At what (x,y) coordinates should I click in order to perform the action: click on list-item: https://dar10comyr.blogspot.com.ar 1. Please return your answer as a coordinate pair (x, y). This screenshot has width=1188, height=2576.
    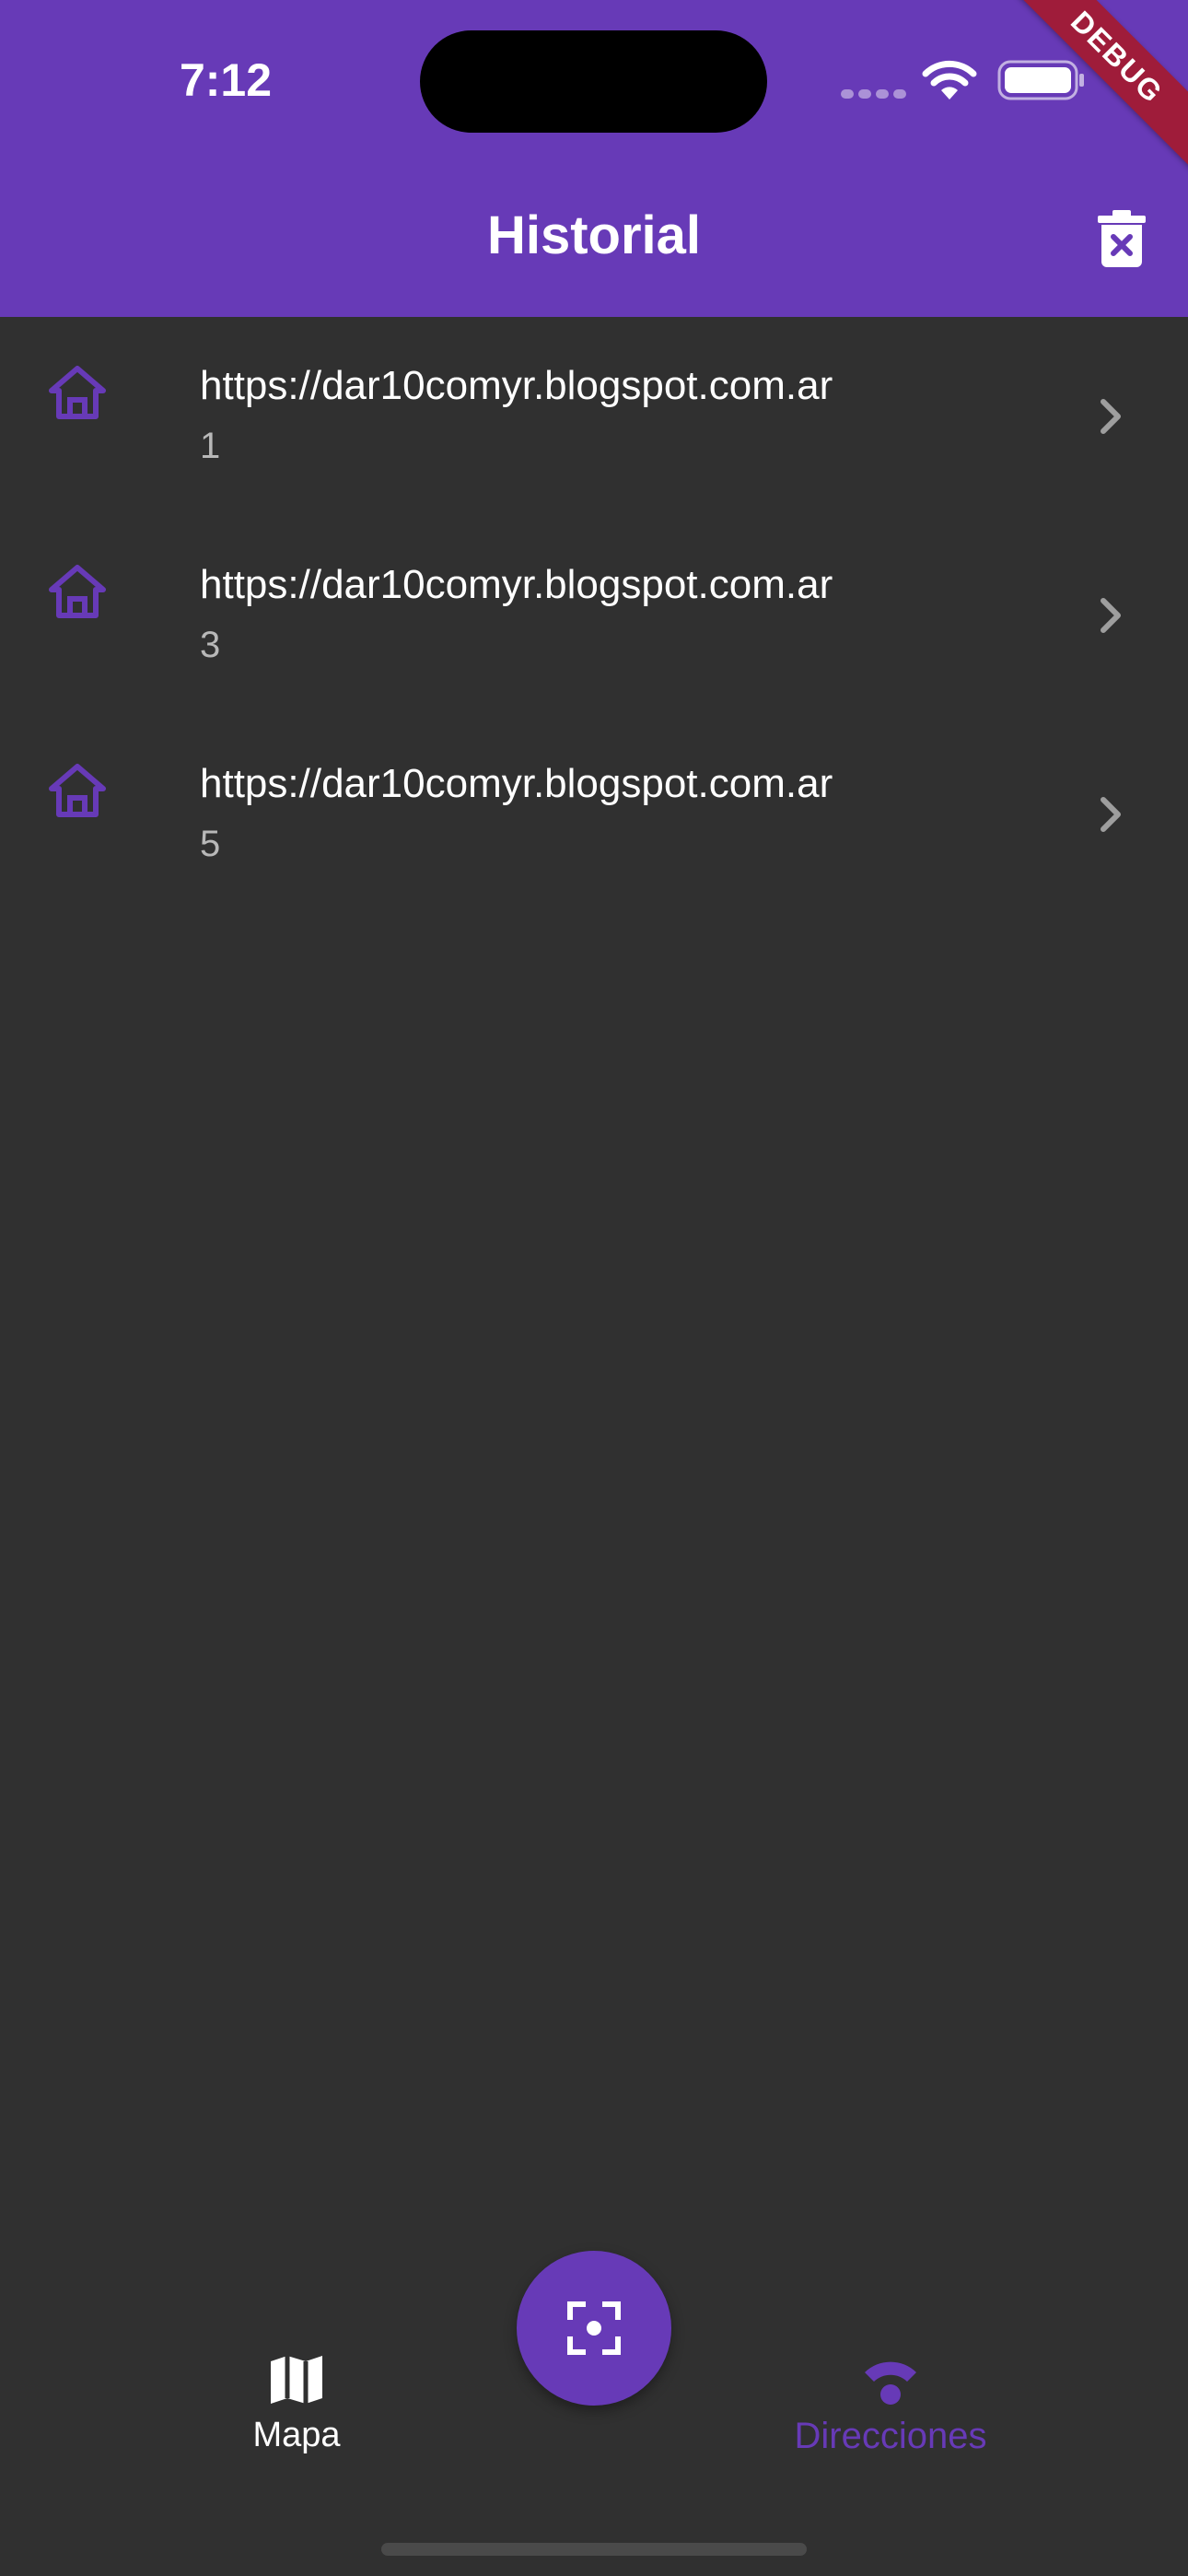
    Looking at the image, I should click on (594, 416).